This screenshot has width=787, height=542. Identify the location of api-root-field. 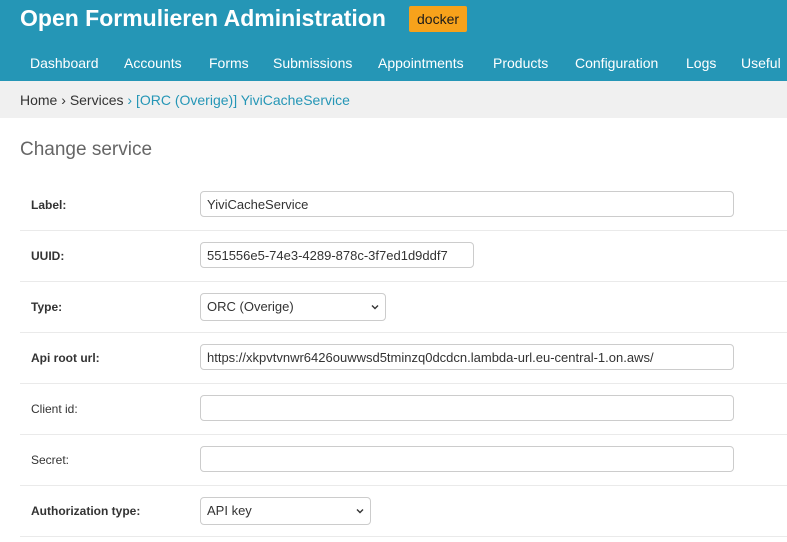
(467, 357).